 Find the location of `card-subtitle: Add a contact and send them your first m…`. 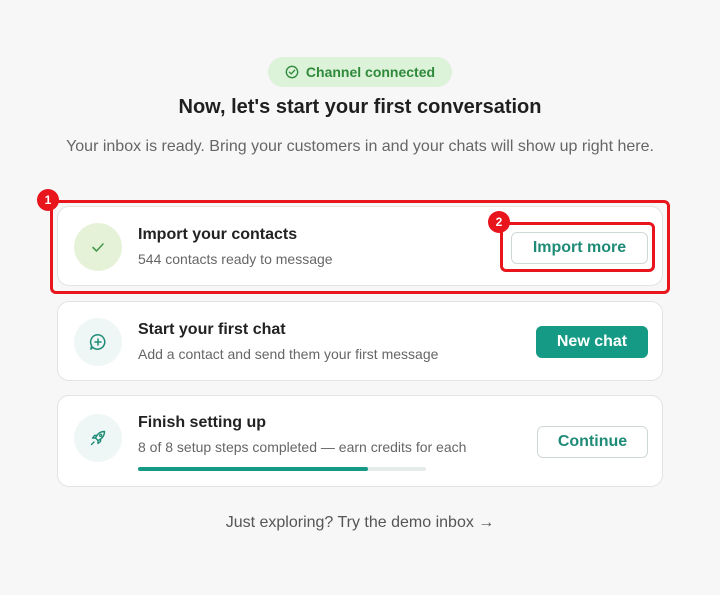

card-subtitle: Add a contact and send them your first m… is located at coordinates (288, 354).